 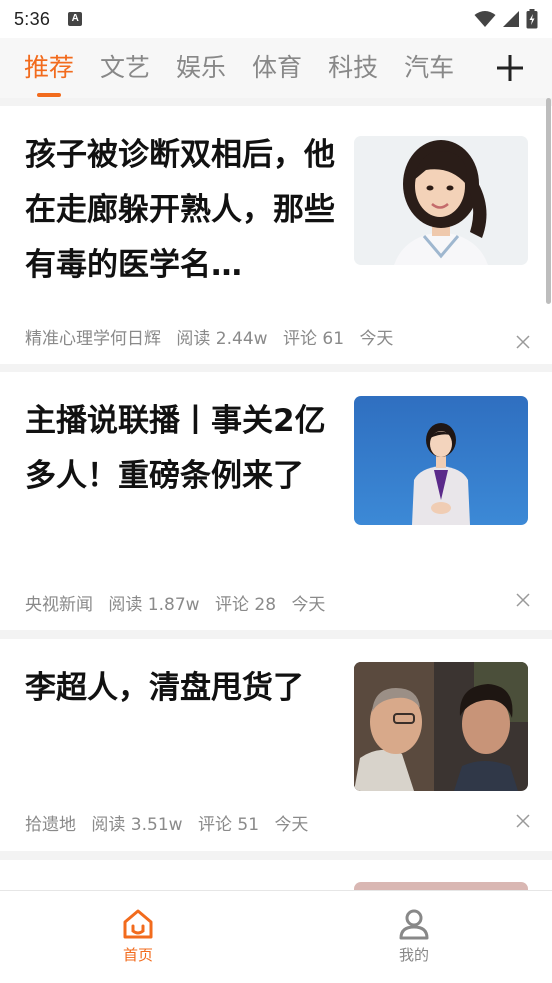 I want to click on status-bar: 5:36 A, so click(x=276, y=19).